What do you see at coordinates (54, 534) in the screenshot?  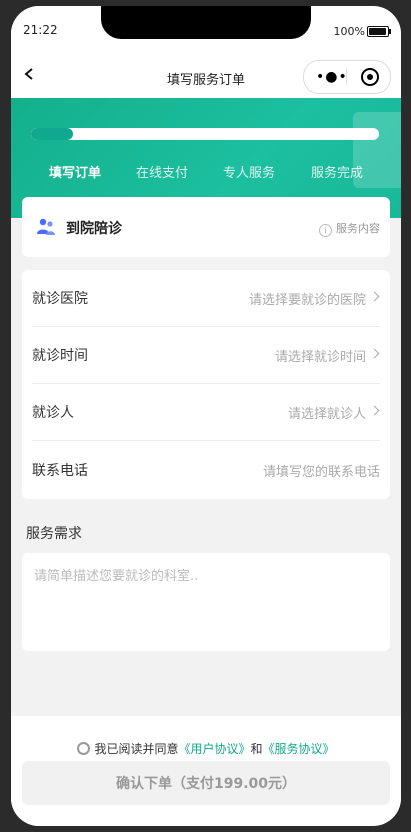 I see `requirements-title: 服务需求` at bounding box center [54, 534].